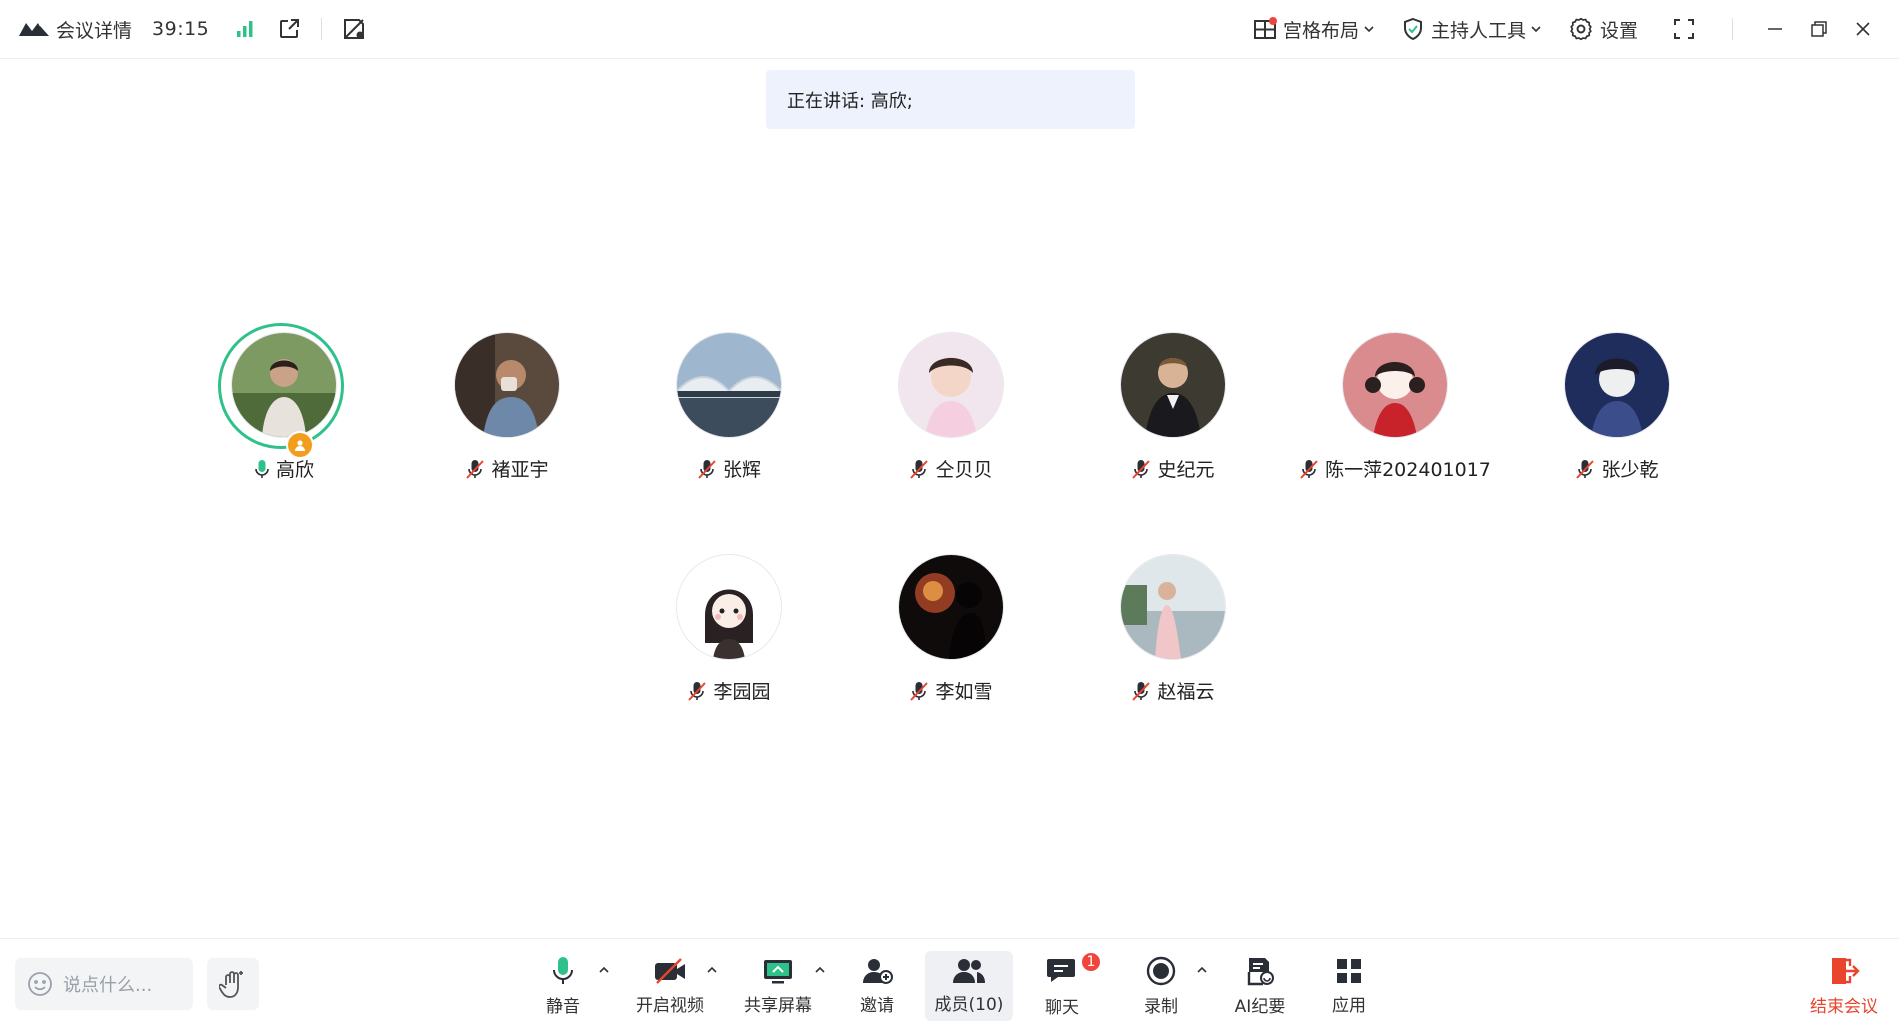 Image resolution: width=1899 pixels, height=1036 pixels. I want to click on apps-label: 应用, so click(1349, 1005).